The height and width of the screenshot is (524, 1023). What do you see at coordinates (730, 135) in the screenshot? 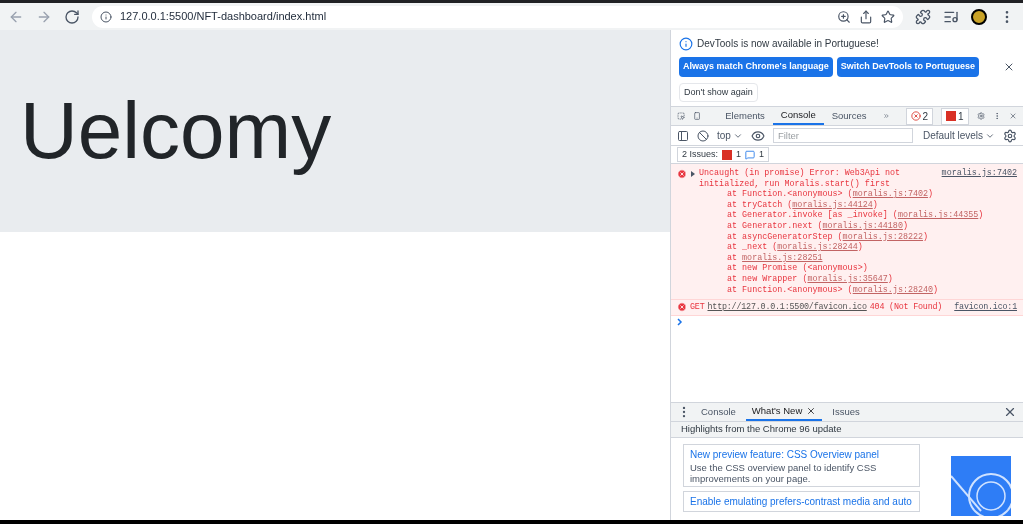
I see `context-select: top` at bounding box center [730, 135].